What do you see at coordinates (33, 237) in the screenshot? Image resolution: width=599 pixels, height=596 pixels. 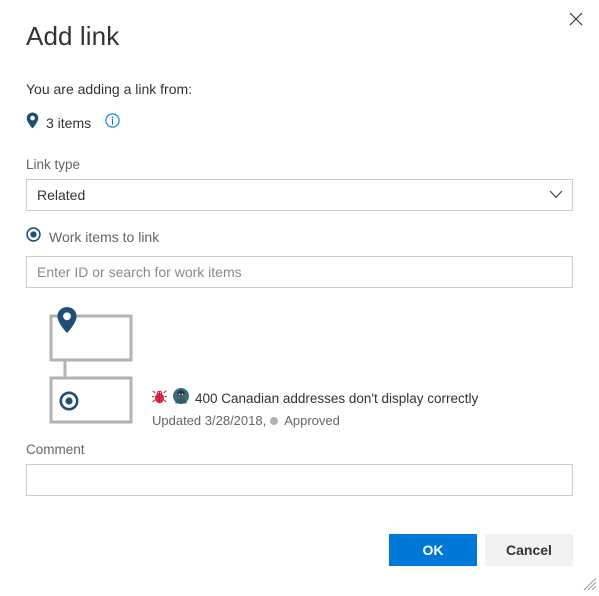 I see `radio-selected-icon` at bounding box center [33, 237].